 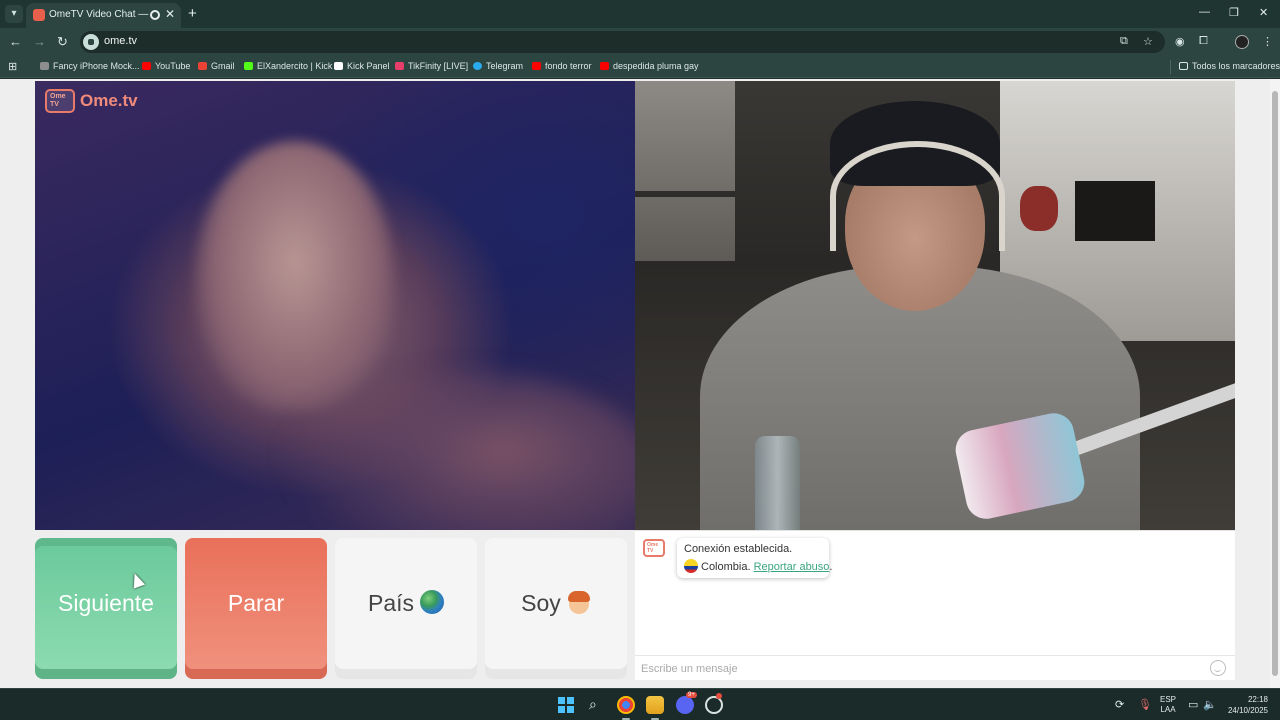 What do you see at coordinates (12, 66) in the screenshot?
I see `apps-grid-icon: ⊞` at bounding box center [12, 66].